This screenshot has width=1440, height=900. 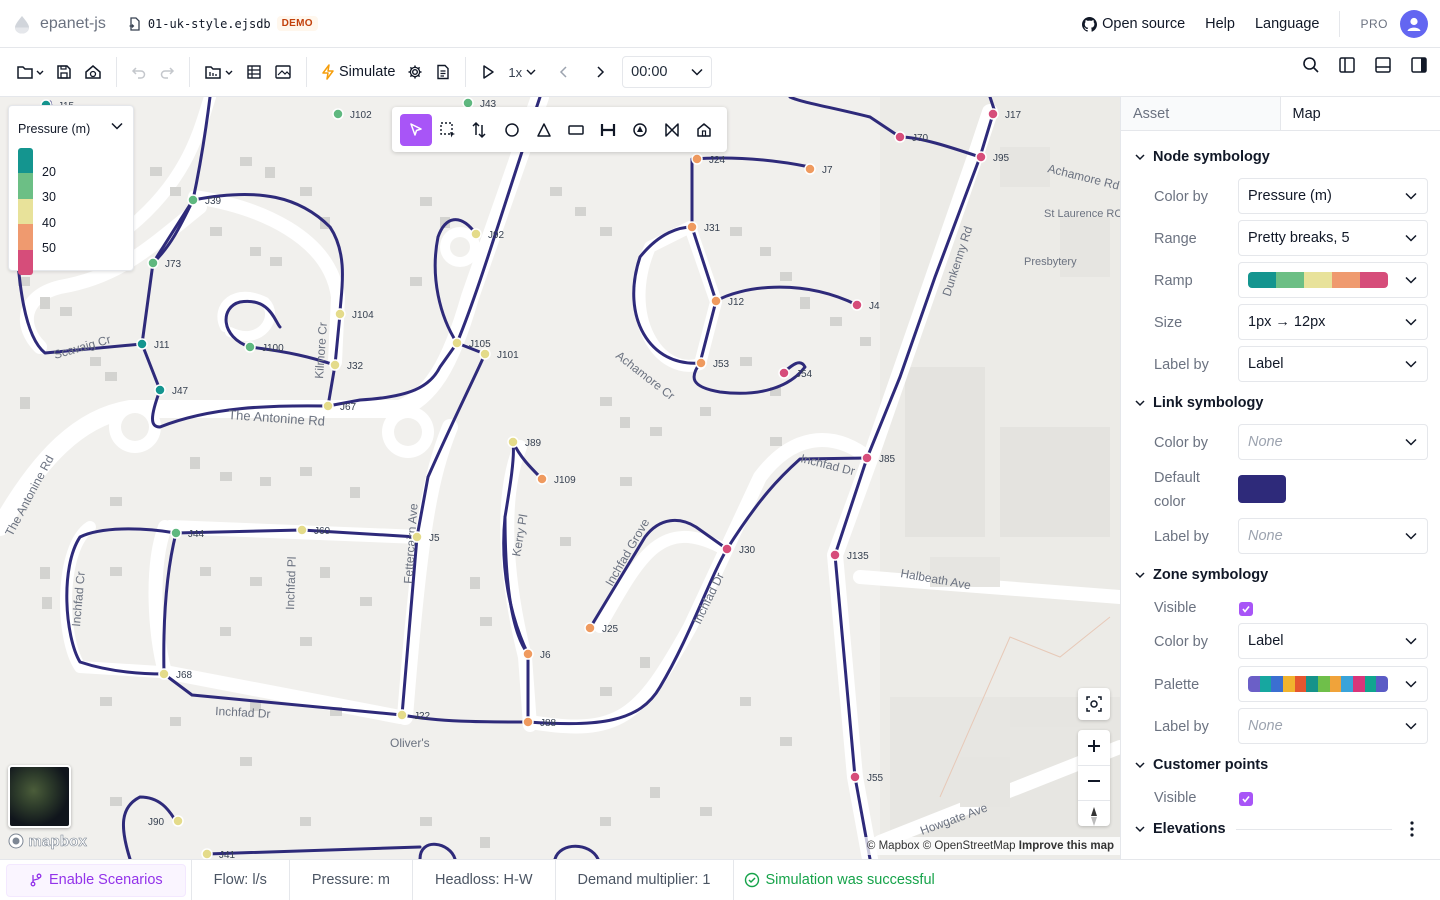 What do you see at coordinates (448, 130) in the screenshot?
I see `area-select-tool-button` at bounding box center [448, 130].